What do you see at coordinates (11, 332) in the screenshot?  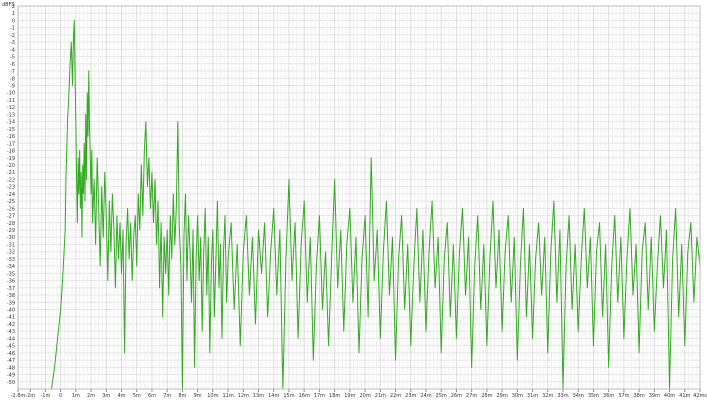 I see `y-tick-label: -43` at bounding box center [11, 332].